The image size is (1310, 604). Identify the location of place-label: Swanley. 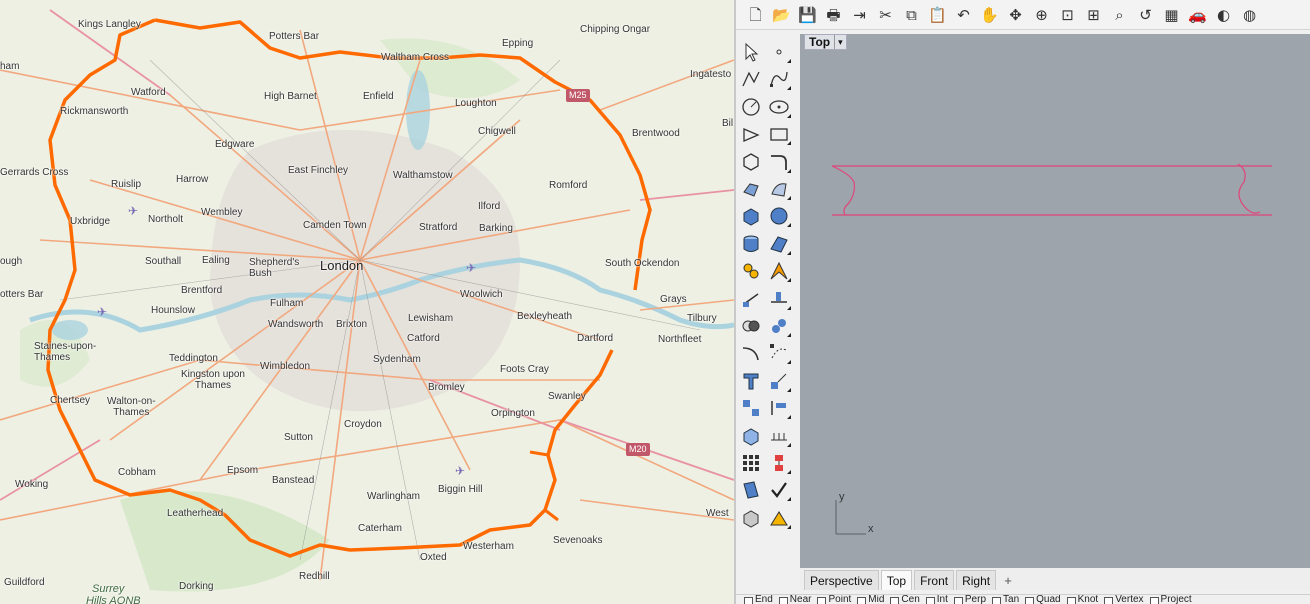
(567, 396).